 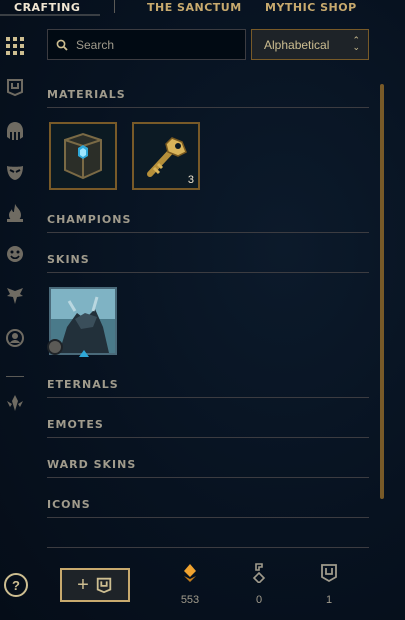 I want to click on section-skins: SKINS, so click(x=208, y=263).